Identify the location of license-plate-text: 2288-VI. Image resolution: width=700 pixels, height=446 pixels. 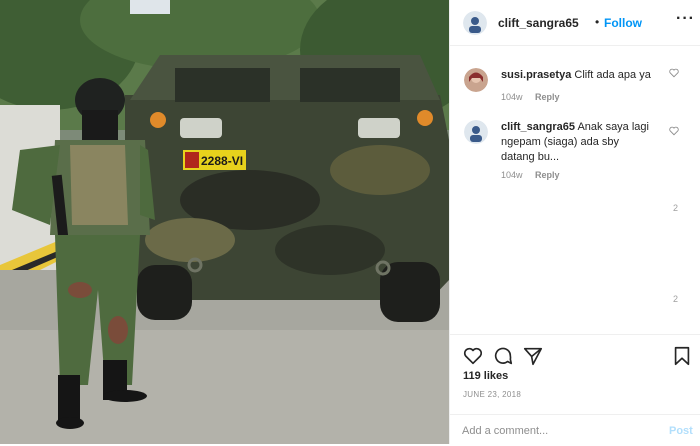
(222, 161).